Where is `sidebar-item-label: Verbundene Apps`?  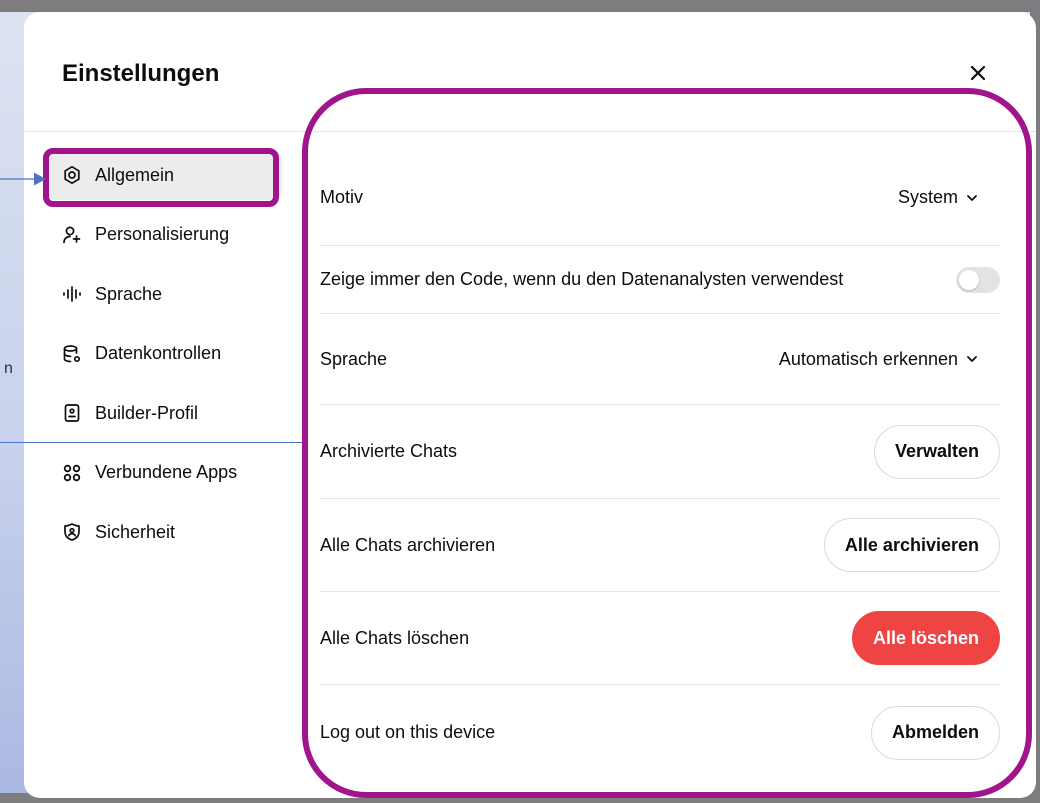
sidebar-item-label: Verbundene Apps is located at coordinates (166, 472).